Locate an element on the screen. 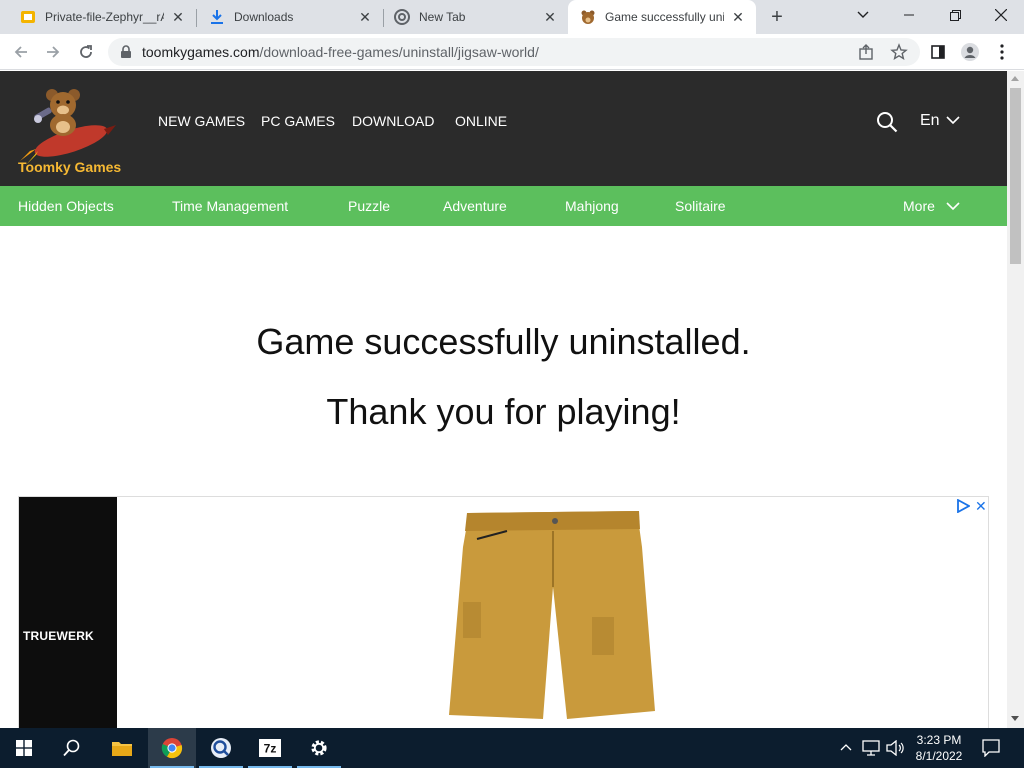  scroll-up-arrow is located at coordinates (1015, 78).